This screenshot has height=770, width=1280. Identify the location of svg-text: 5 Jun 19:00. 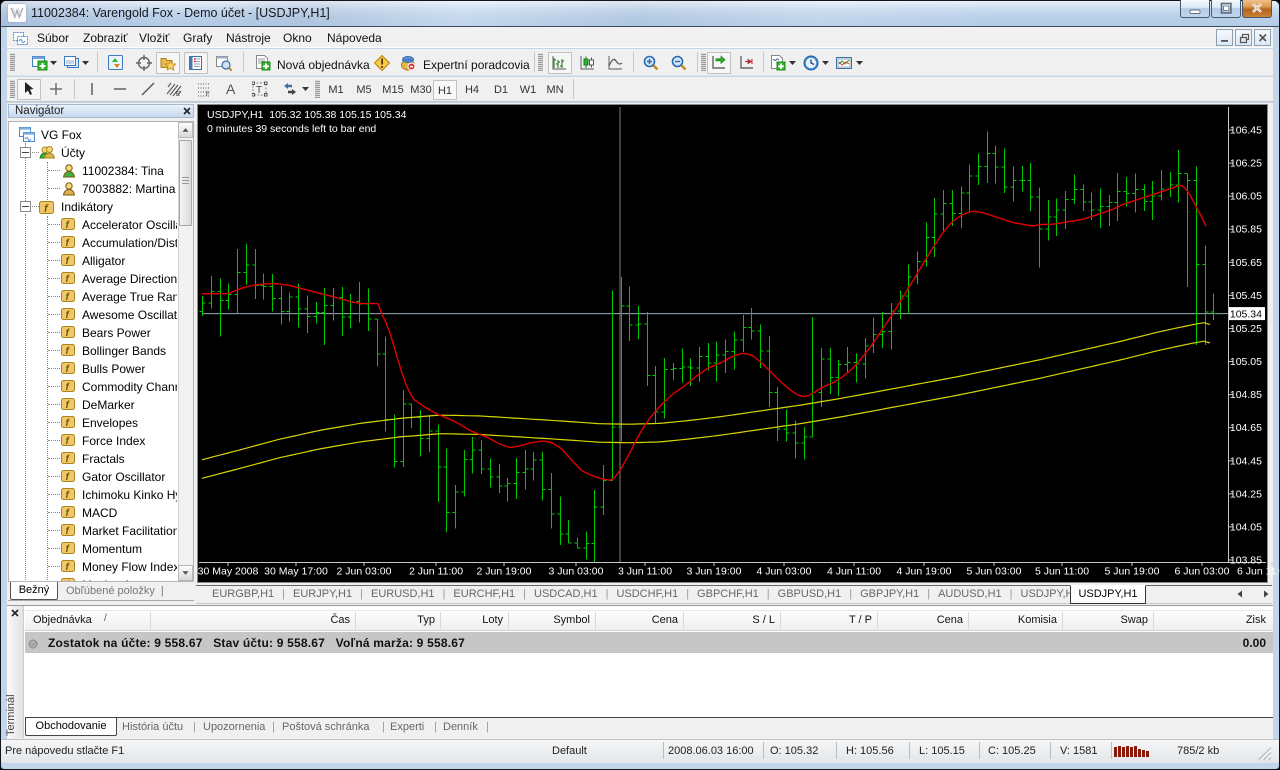
(1132, 572).